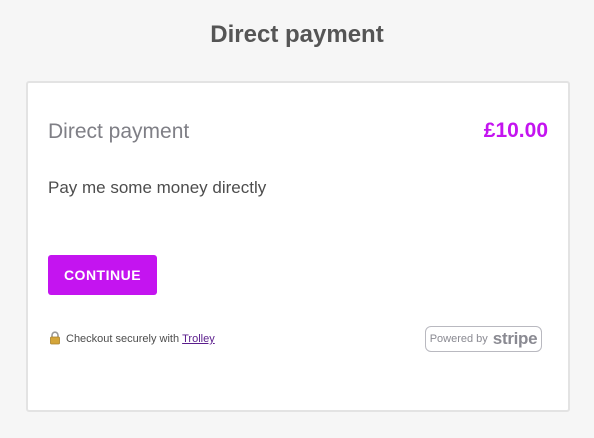 Image resolution: width=594 pixels, height=438 pixels. Describe the element at coordinates (157, 187) in the screenshot. I see `product-description: Pay me some money directly` at that location.